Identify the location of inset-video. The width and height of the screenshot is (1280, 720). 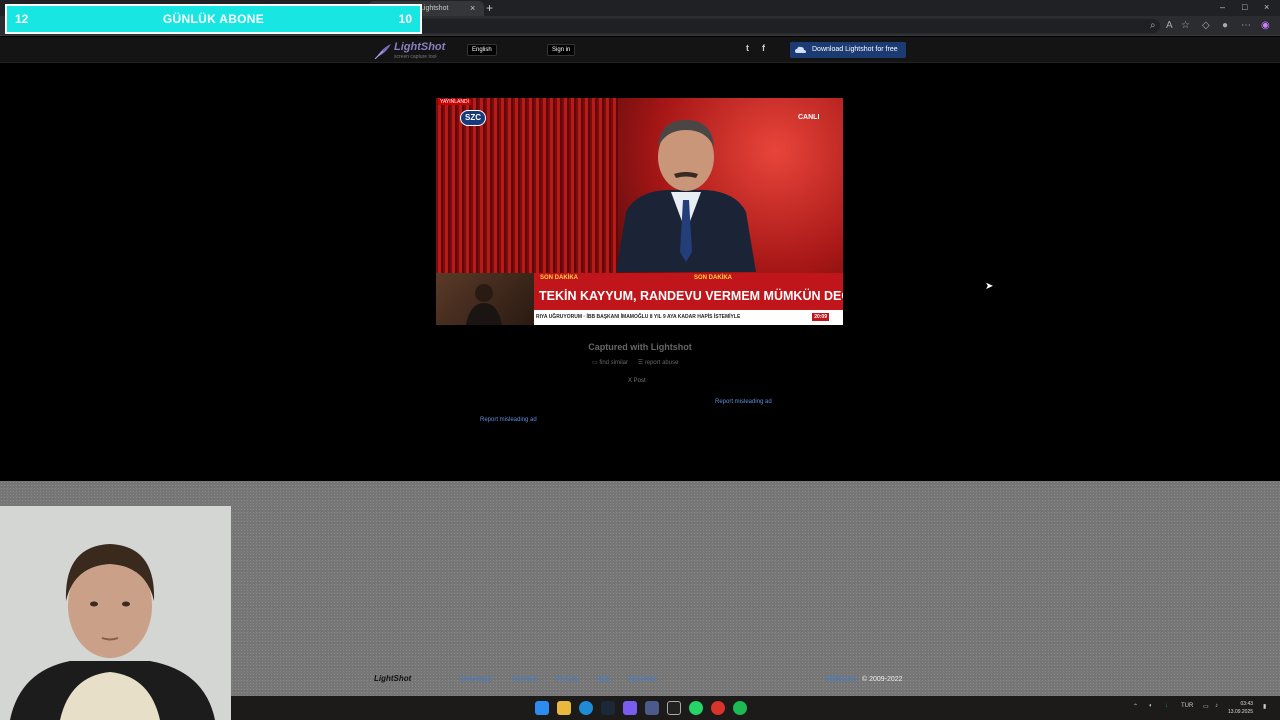
(485, 299).